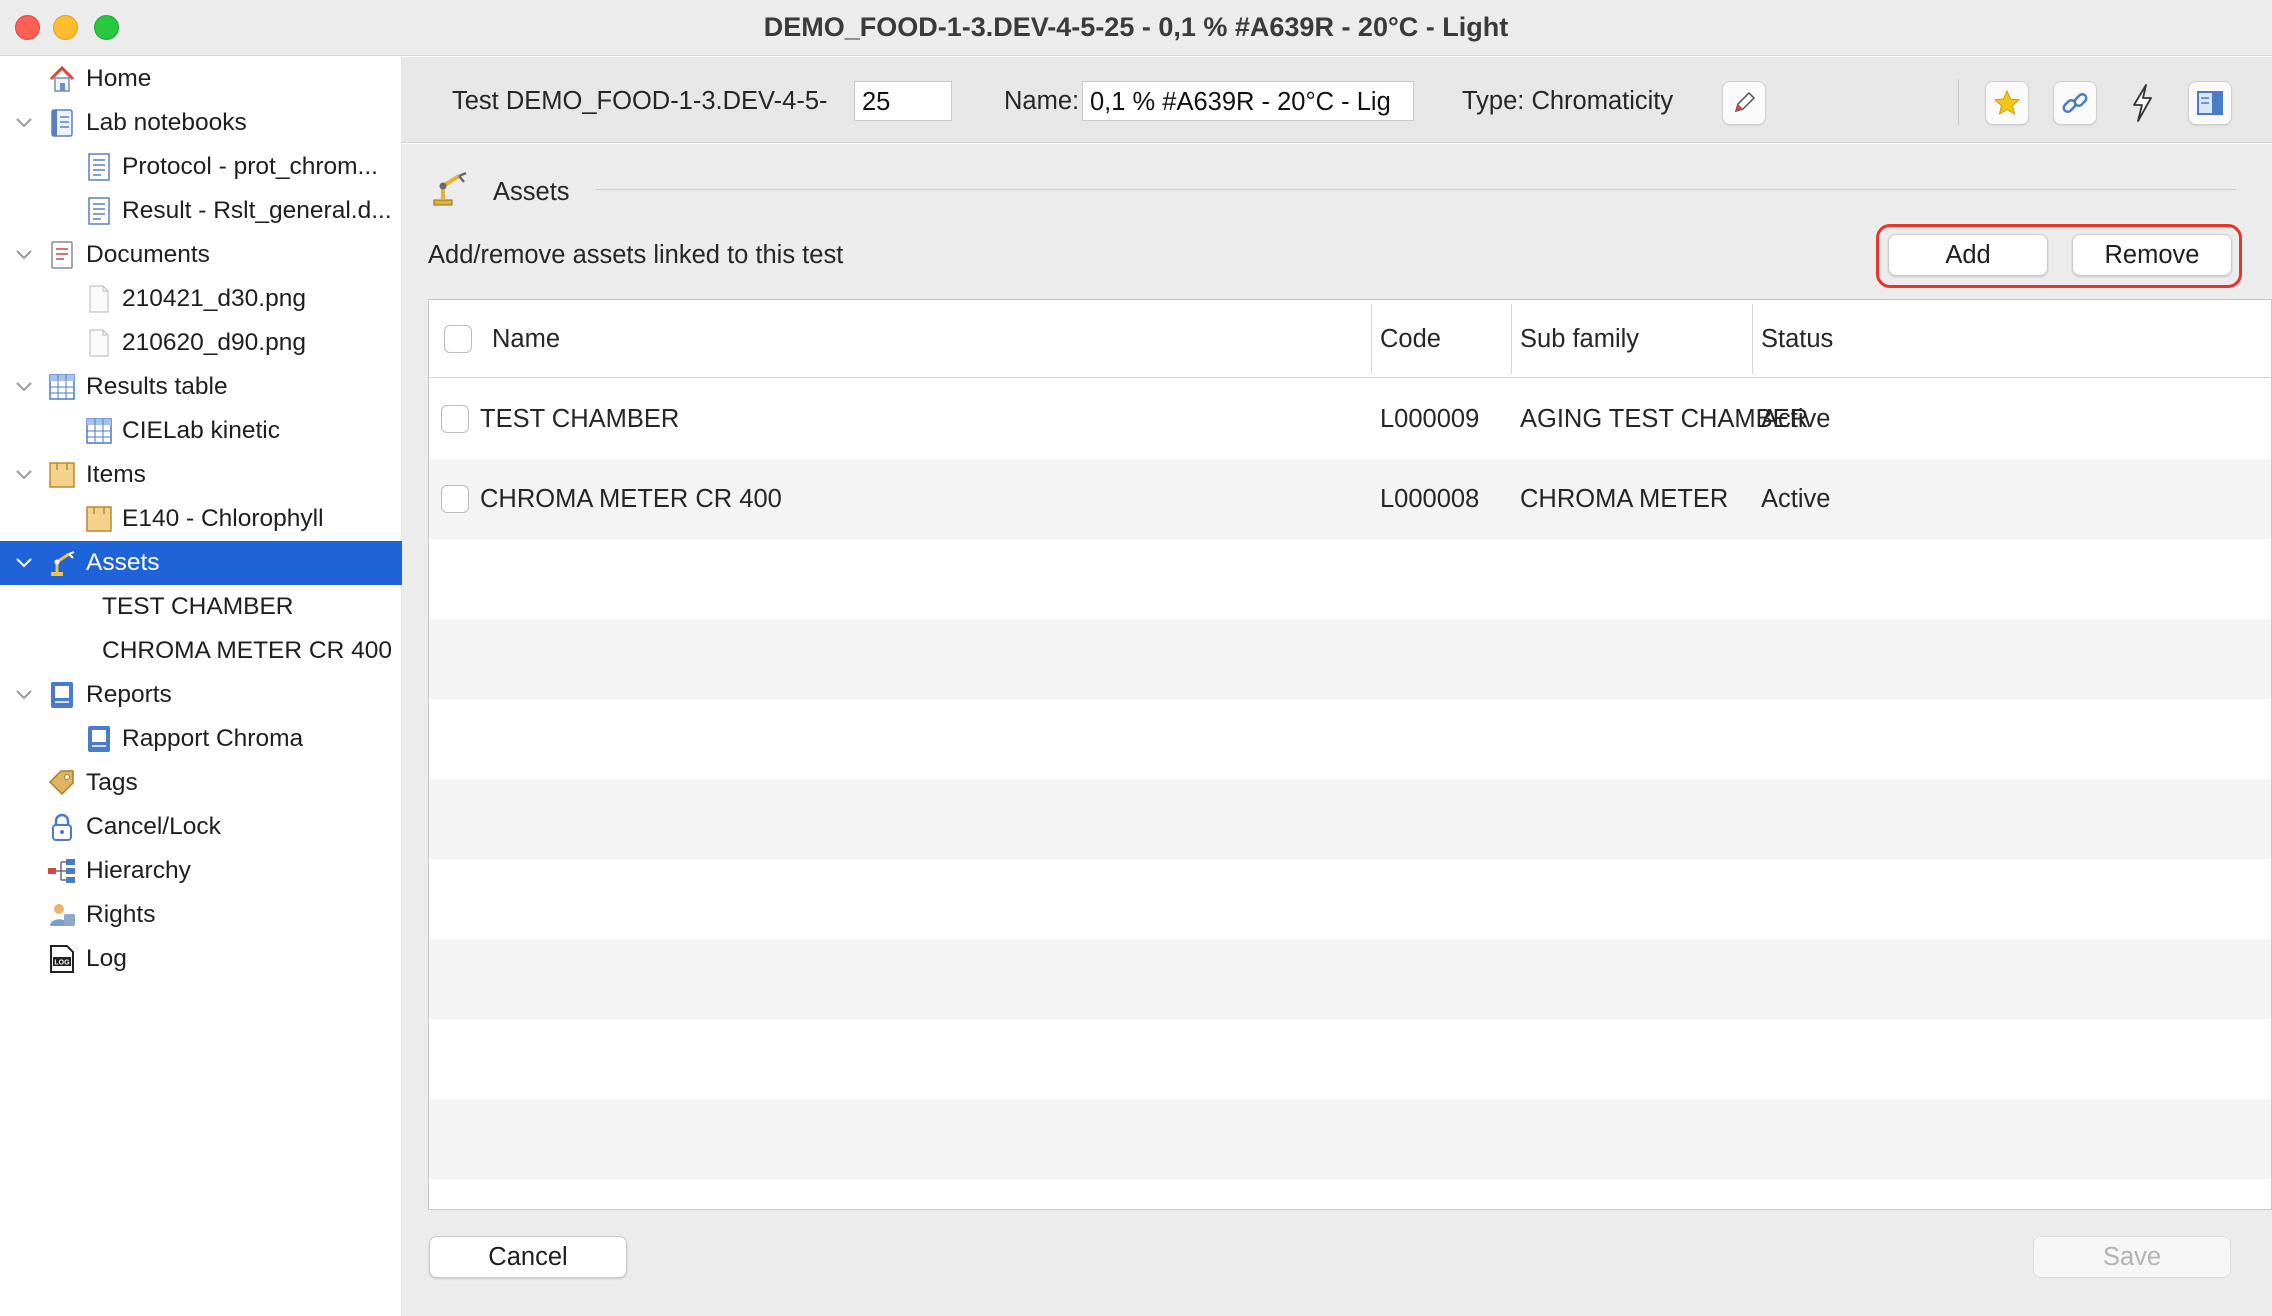 This screenshot has width=2272, height=1316. Describe the element at coordinates (201, 739) in the screenshot. I see `sidebar-item-rapport-chroma: Rapport Chroma` at that location.